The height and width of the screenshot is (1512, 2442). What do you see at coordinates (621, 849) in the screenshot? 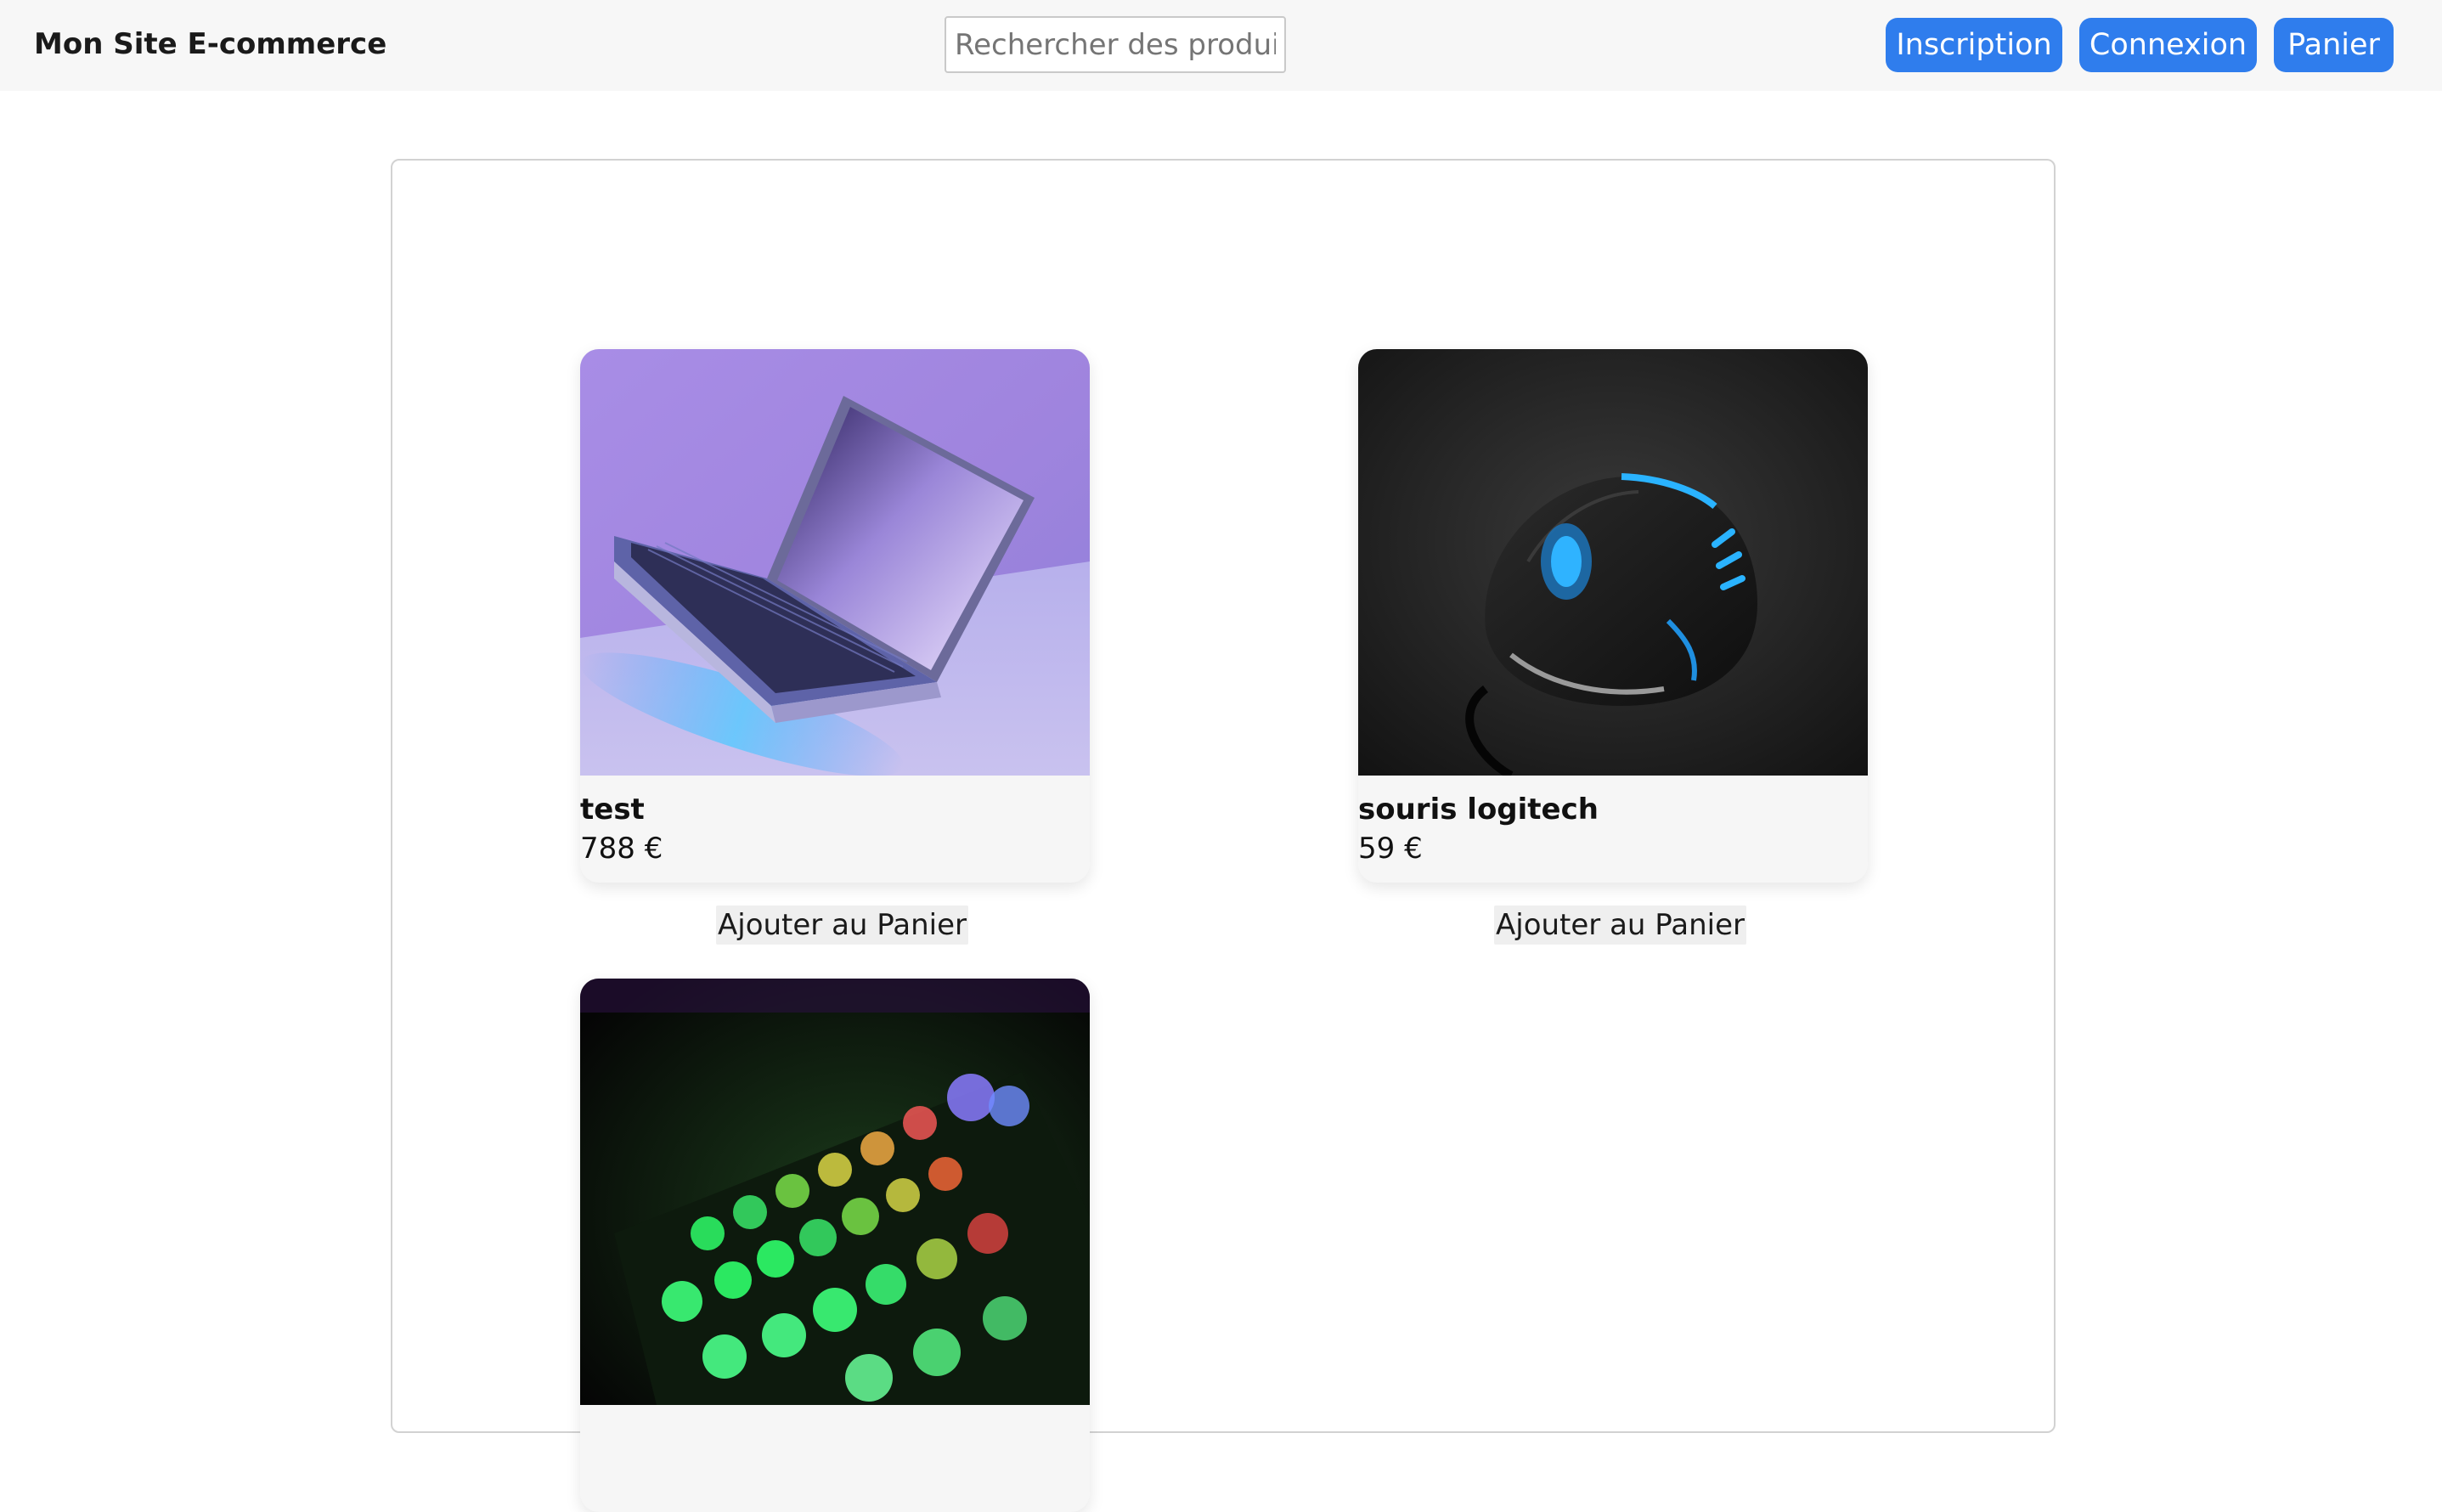
I see `product-price: 788 €` at bounding box center [621, 849].